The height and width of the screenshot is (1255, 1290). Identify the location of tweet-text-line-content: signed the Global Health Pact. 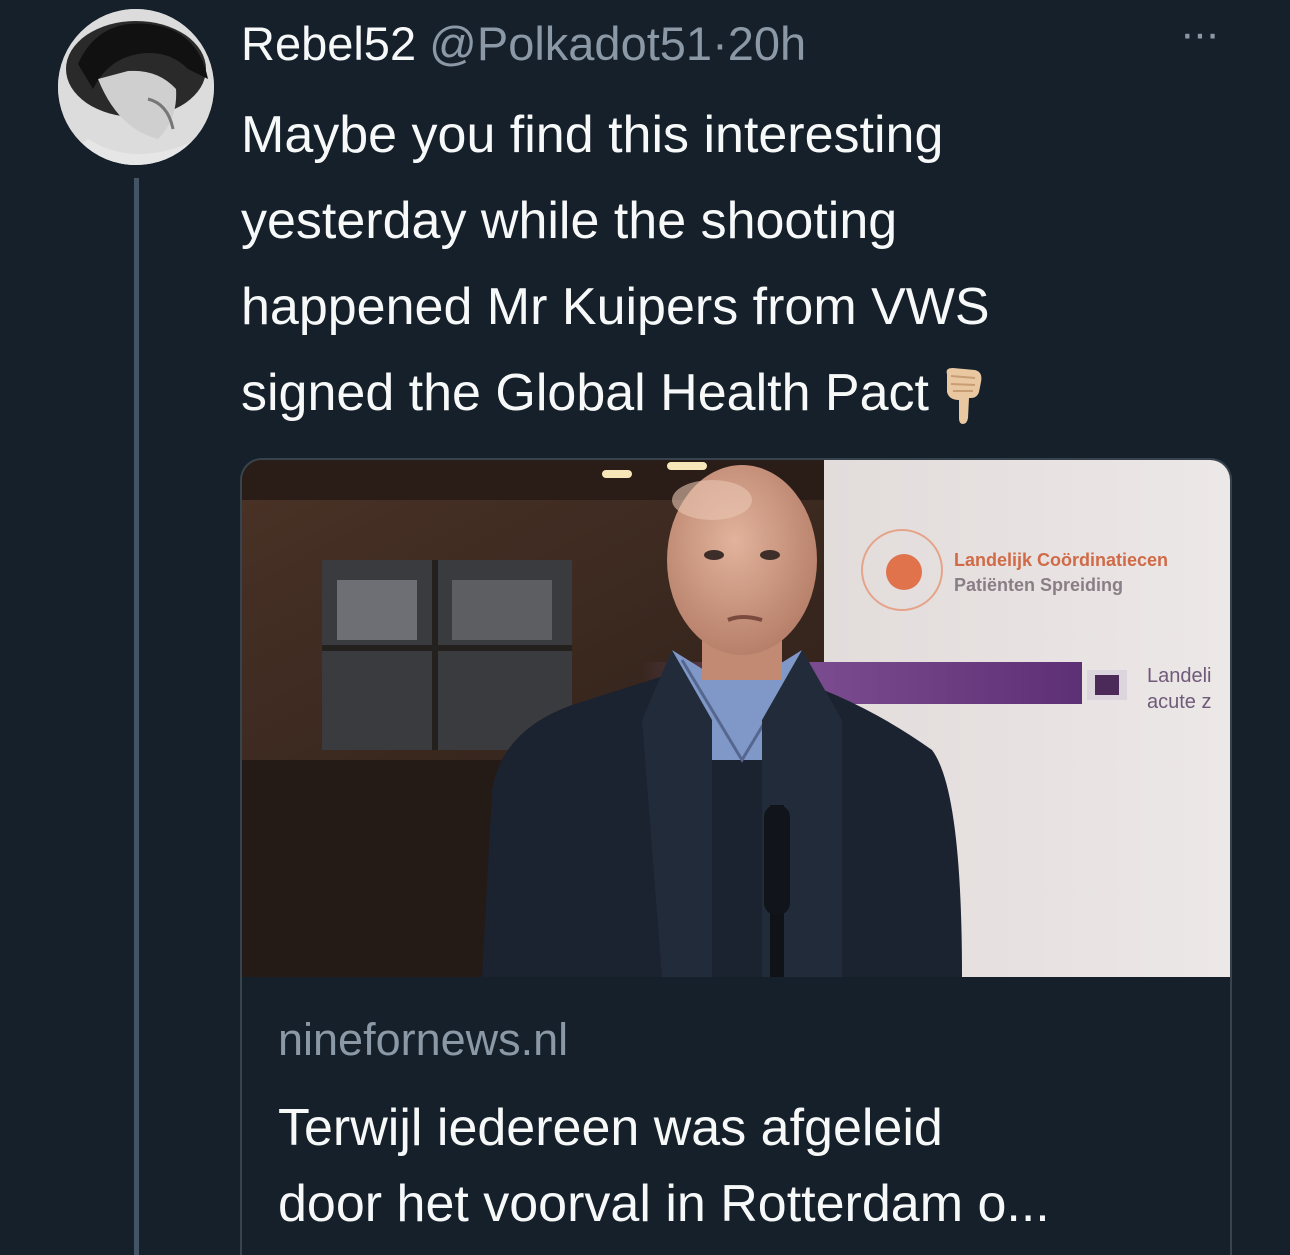
(585, 393).